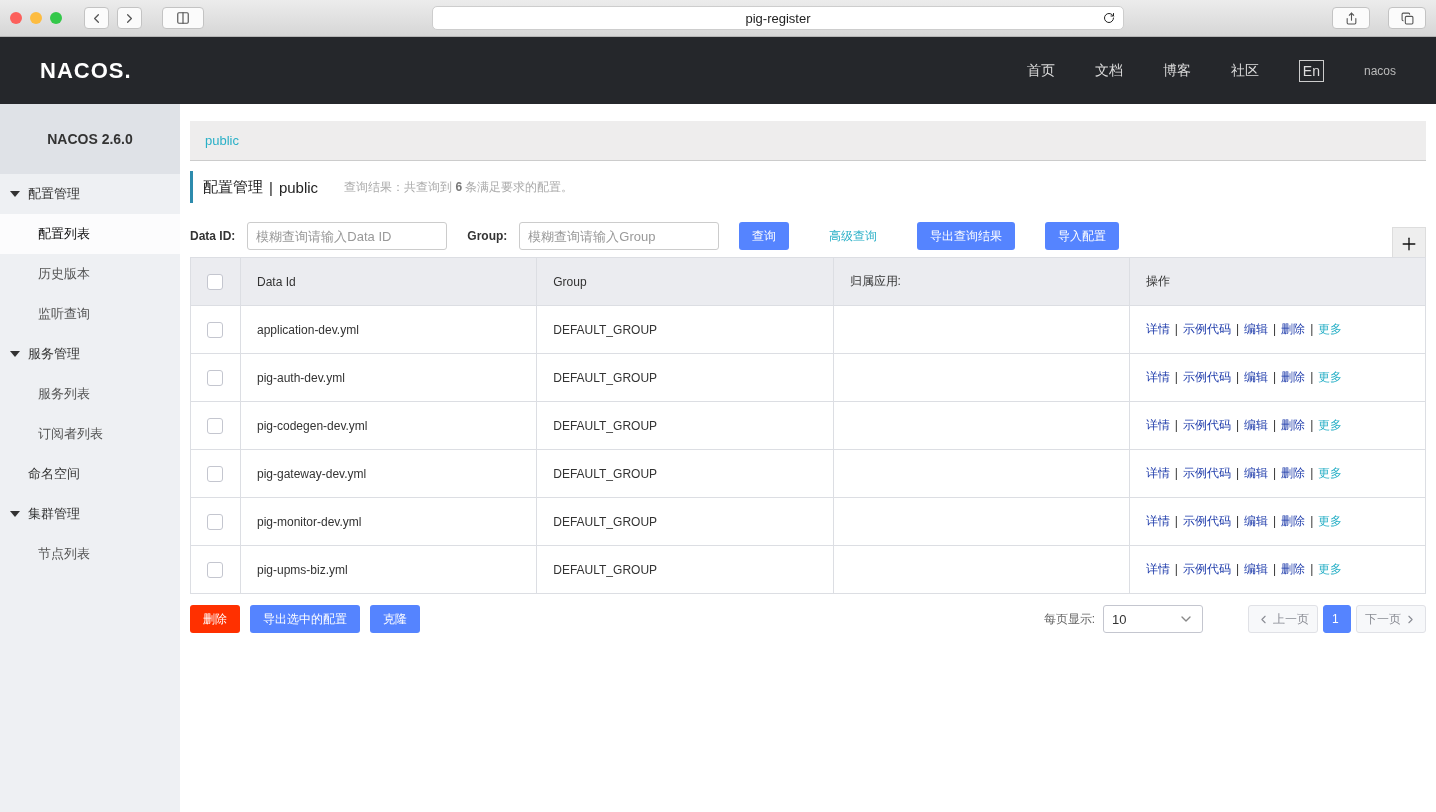 The height and width of the screenshot is (812, 1436). What do you see at coordinates (619, 236) in the screenshot?
I see `input-field: 模糊查询请输入Group` at bounding box center [619, 236].